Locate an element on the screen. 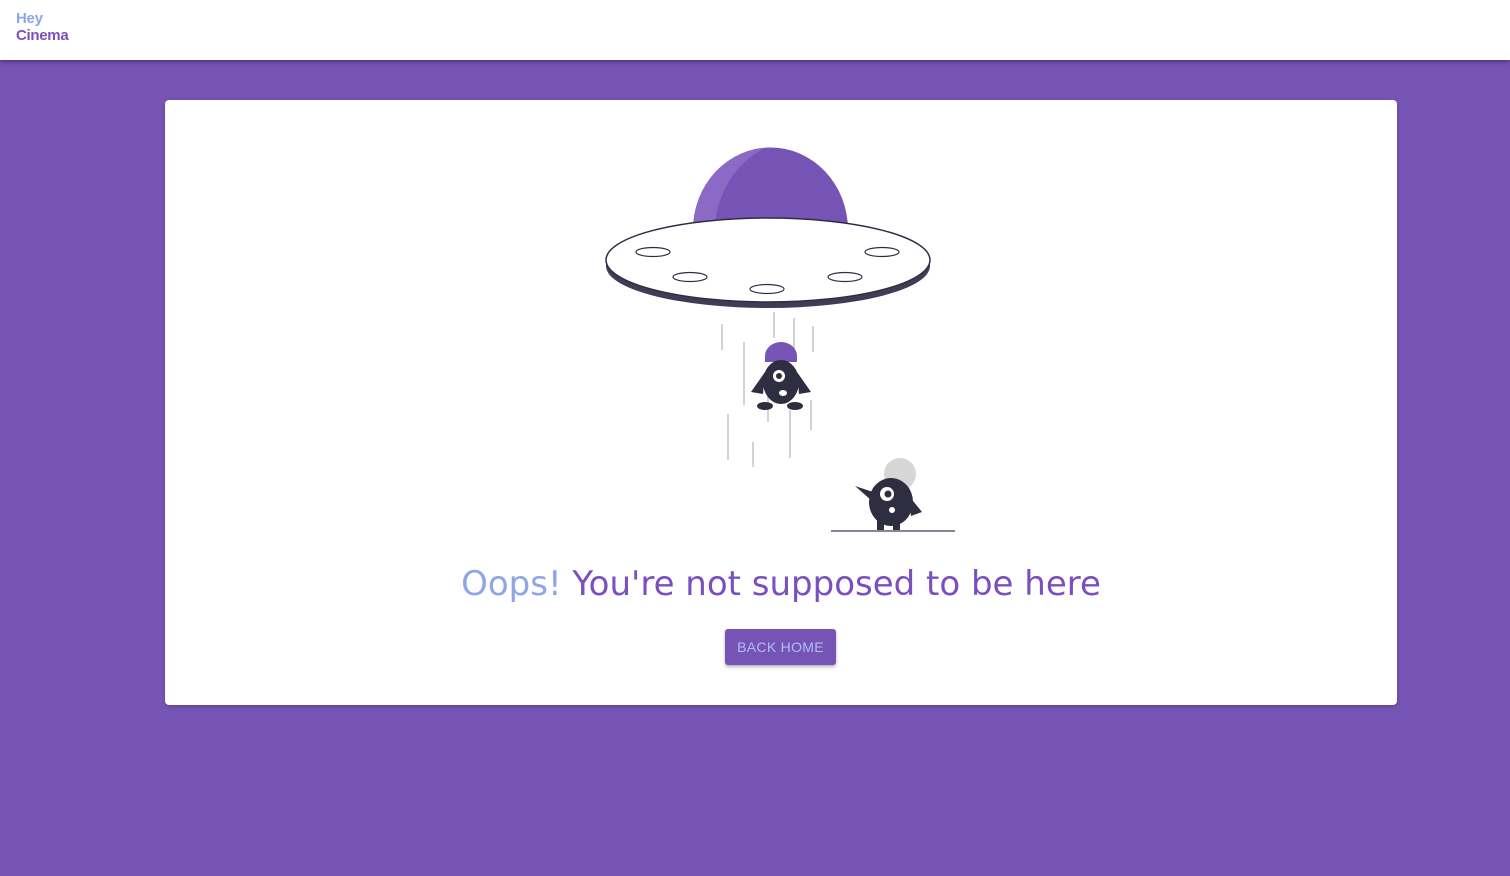 The width and height of the screenshot is (1510, 876). headline-message: You're not supposed to be here is located at coordinates (836, 584).